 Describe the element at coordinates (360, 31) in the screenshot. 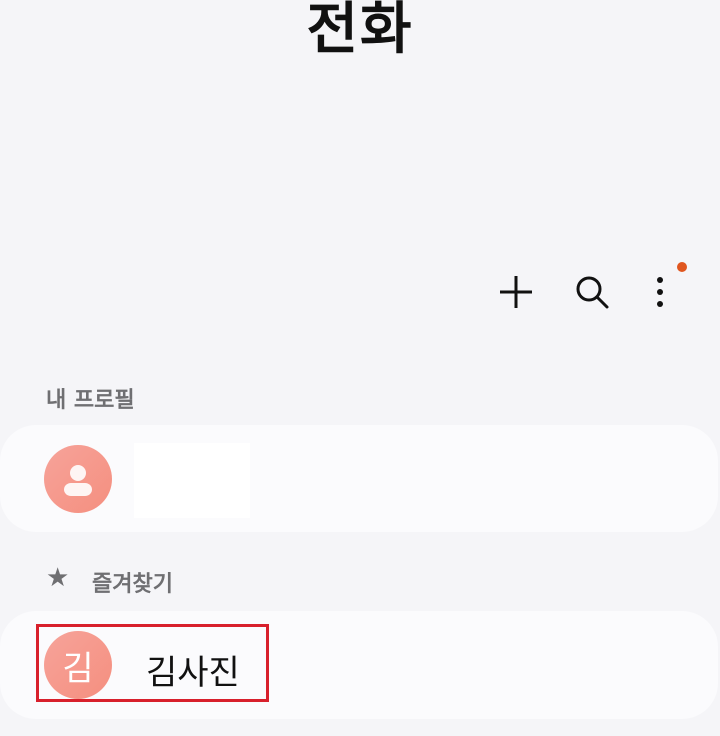

I see `page-title: 전화` at that location.